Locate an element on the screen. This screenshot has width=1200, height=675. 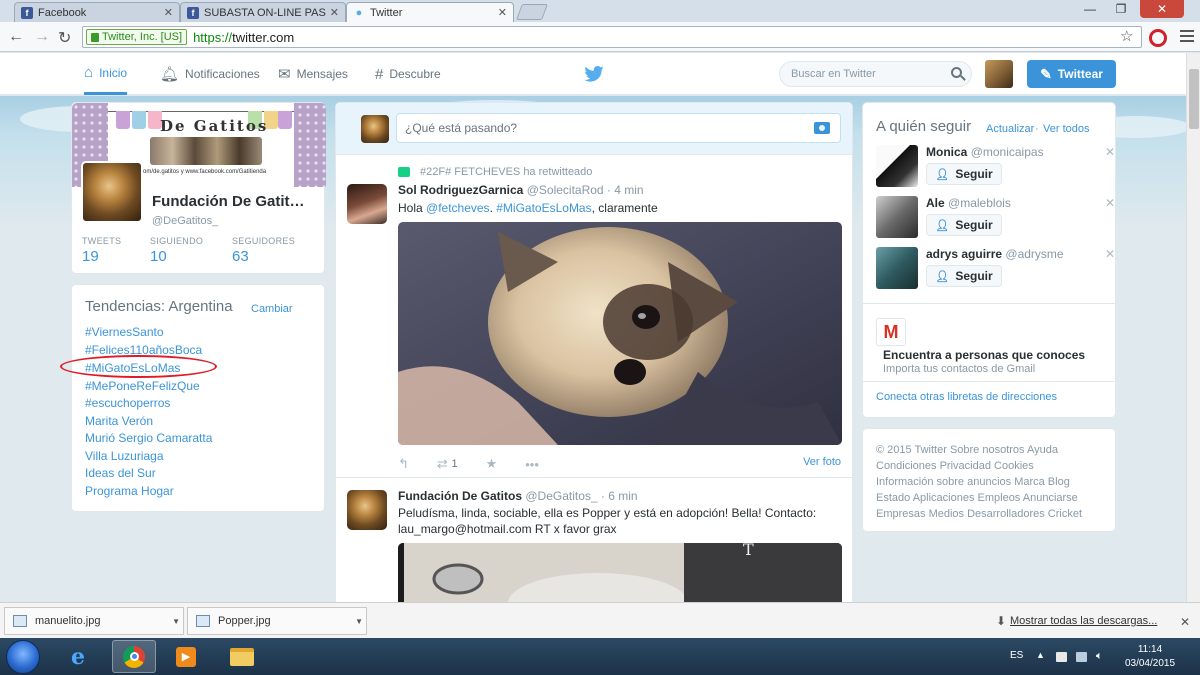
bookmark-star-icon: ☆ is located at coordinates (1126, 36).